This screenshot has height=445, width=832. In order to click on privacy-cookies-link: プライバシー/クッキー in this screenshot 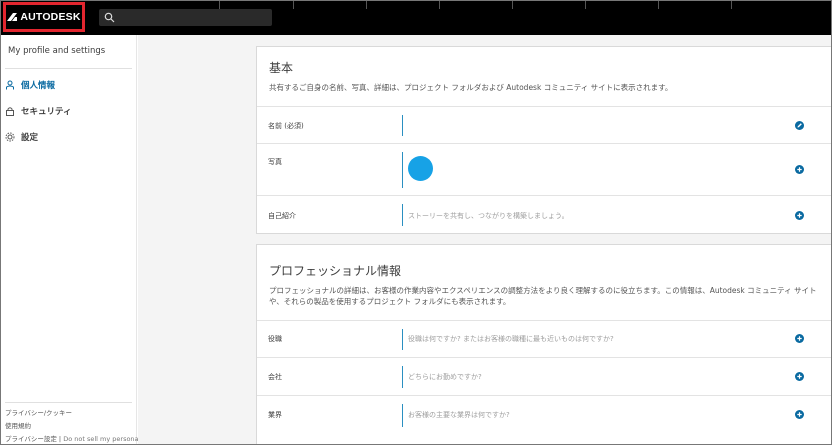, I will do `click(38, 412)`.